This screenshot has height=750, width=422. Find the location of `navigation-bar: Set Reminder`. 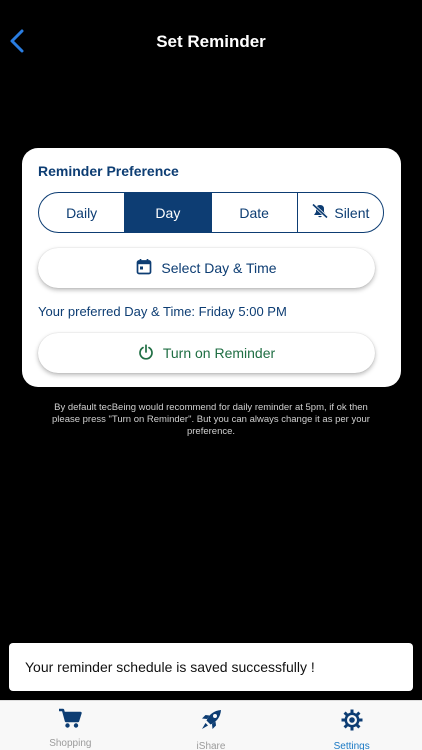

navigation-bar: Set Reminder is located at coordinates (211, 43).